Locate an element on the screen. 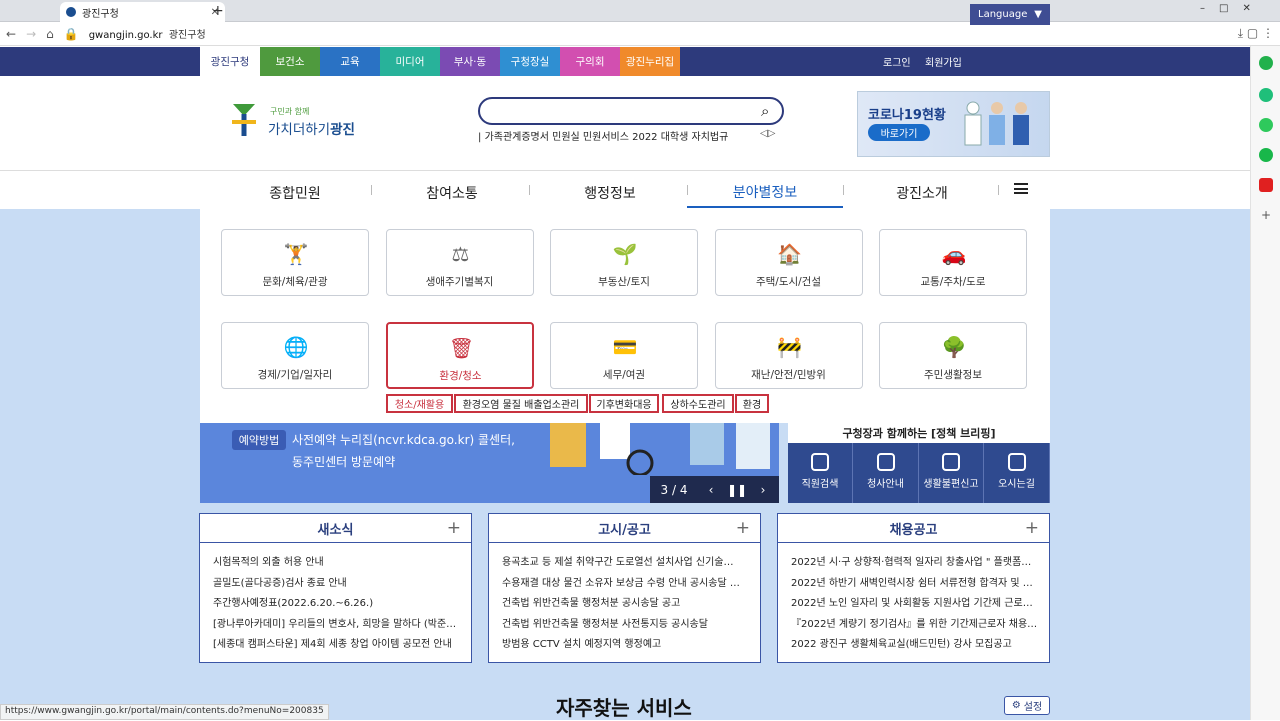 Image resolution: width=1280 pixels, height=721 pixels. quick-link: 생활불편신고 is located at coordinates (951, 473).